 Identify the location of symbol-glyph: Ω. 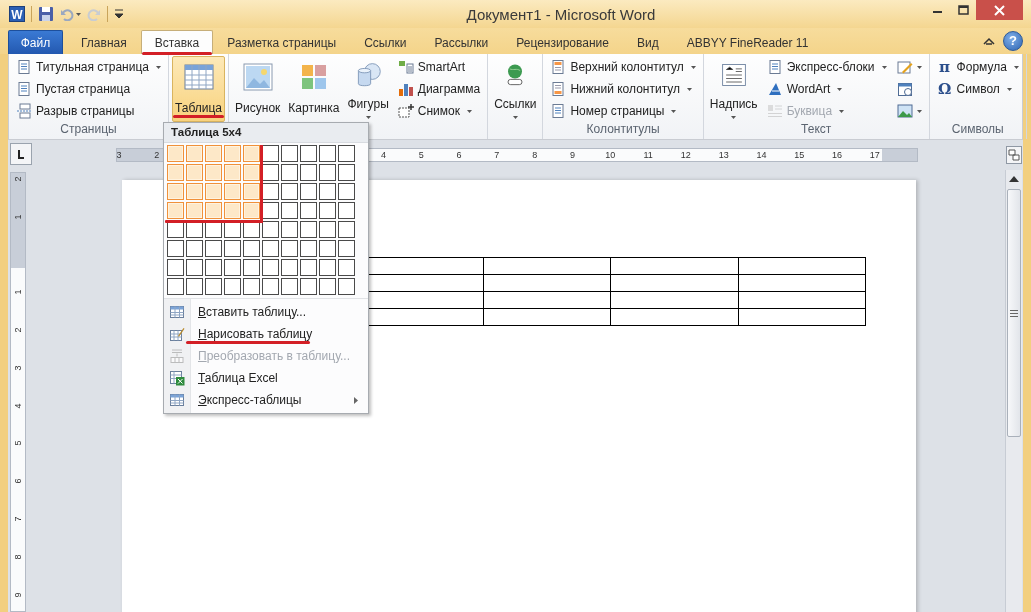
(944, 89).